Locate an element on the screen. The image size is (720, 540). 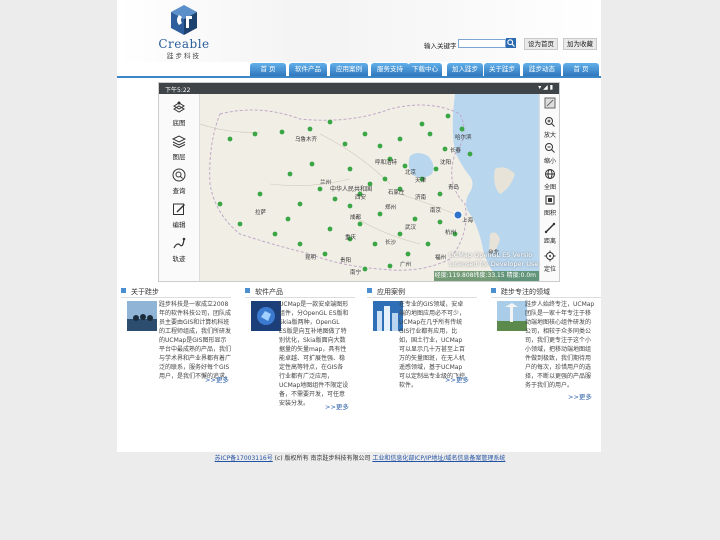
tool-track: 轨迹 is located at coordinates (179, 249).